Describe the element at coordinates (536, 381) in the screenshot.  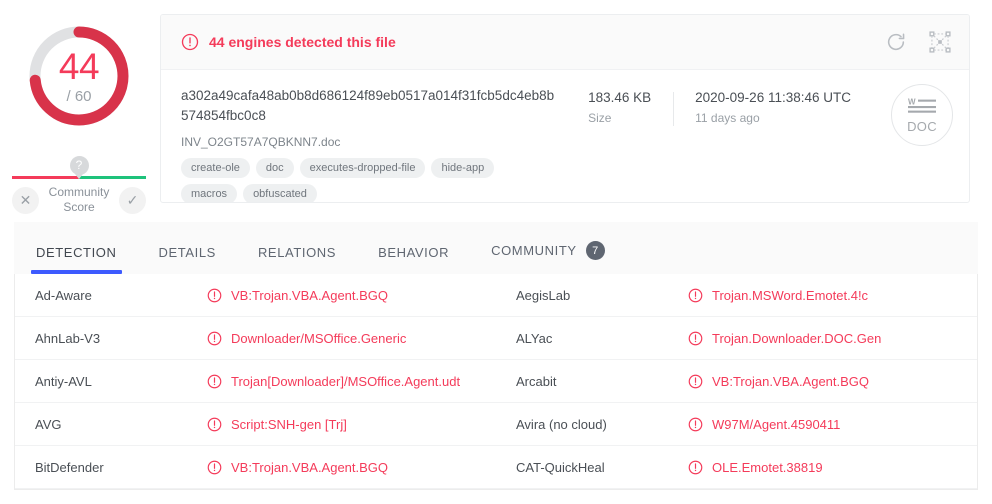
I see `engine-name: Arcabit` at that location.